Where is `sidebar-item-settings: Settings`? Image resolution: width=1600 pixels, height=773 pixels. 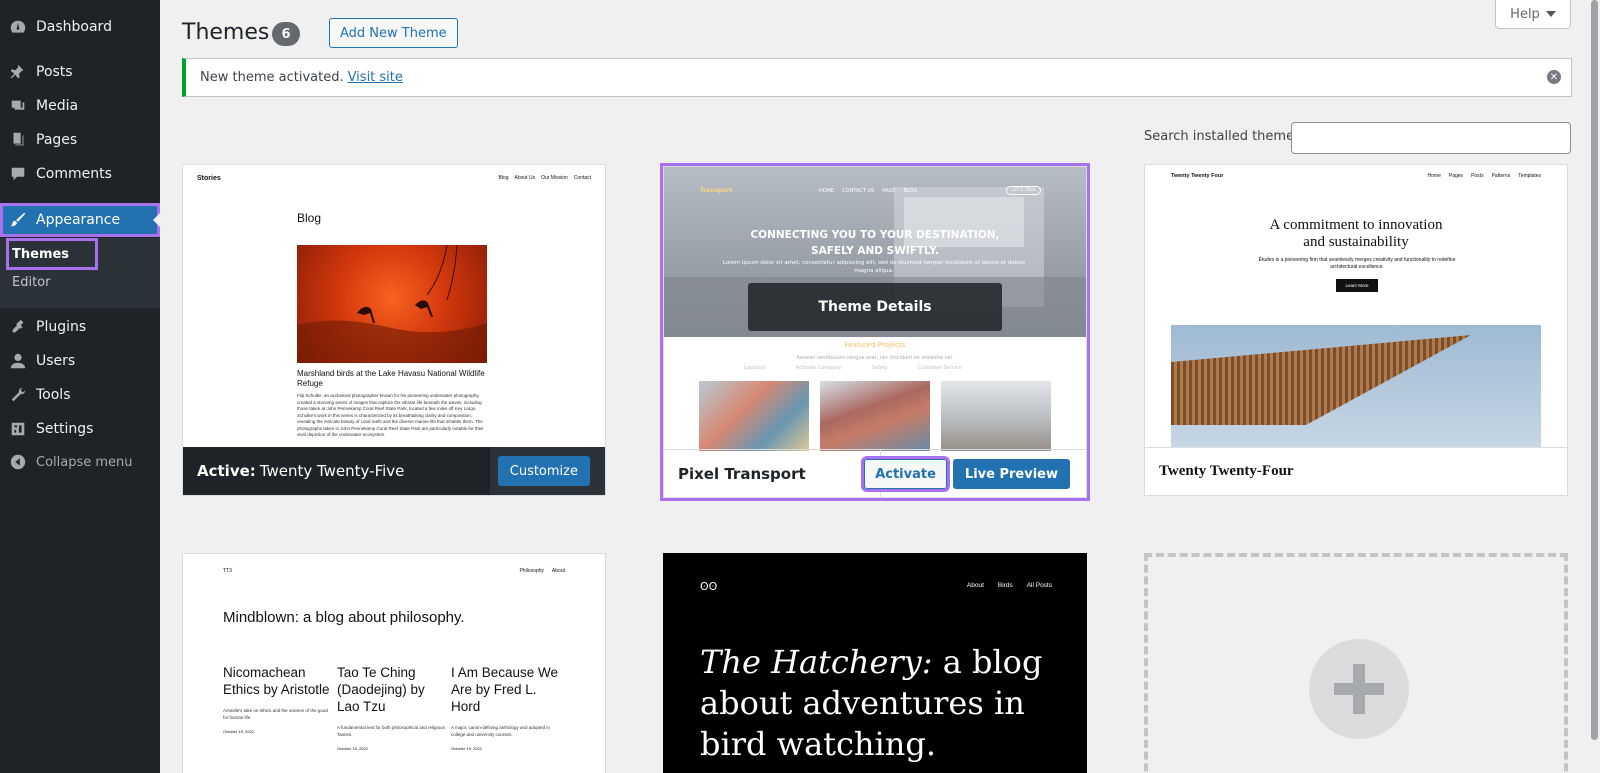 sidebar-item-settings: Settings is located at coordinates (80, 429).